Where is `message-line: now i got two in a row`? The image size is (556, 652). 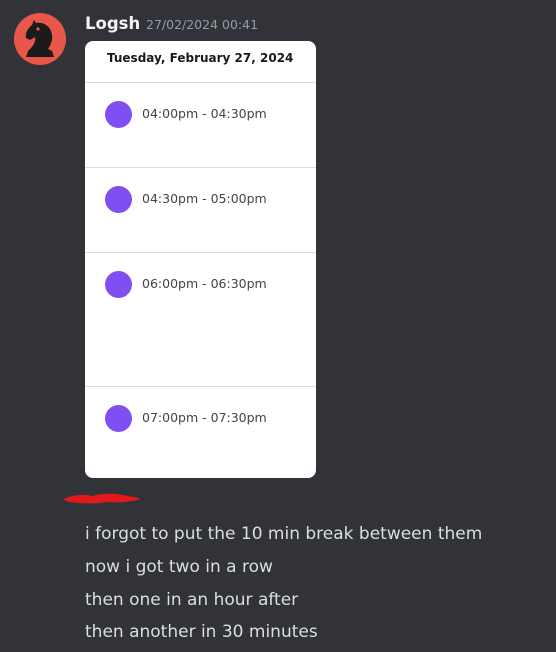
message-line: now i got two in a row is located at coordinates (179, 567).